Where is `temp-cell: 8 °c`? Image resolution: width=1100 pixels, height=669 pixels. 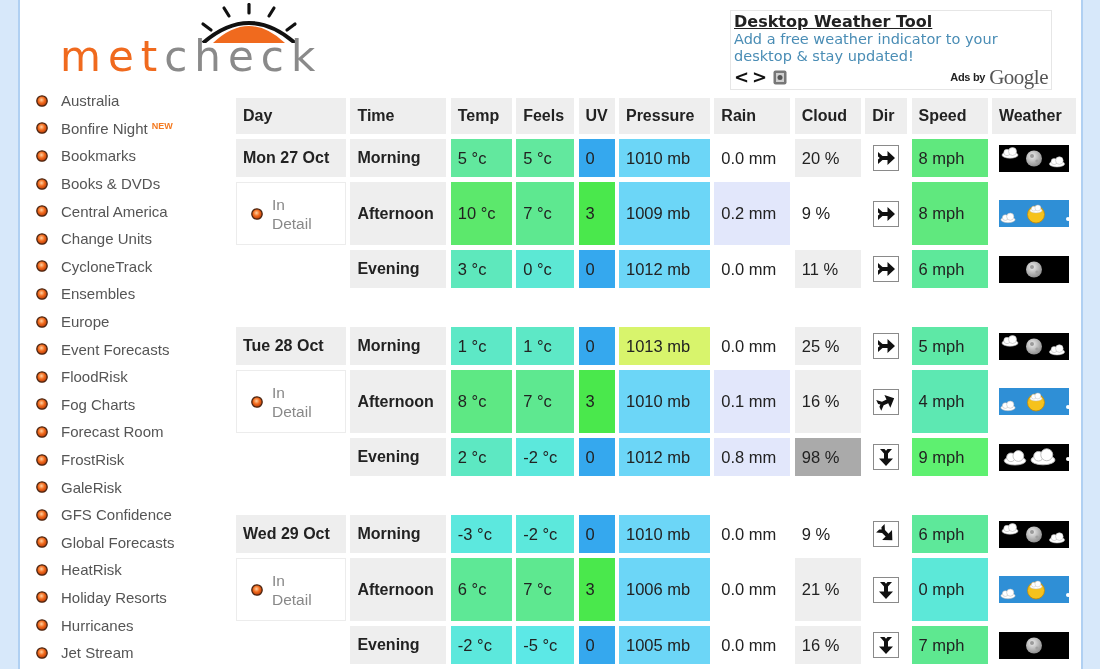 temp-cell: 8 °c is located at coordinates (481, 401).